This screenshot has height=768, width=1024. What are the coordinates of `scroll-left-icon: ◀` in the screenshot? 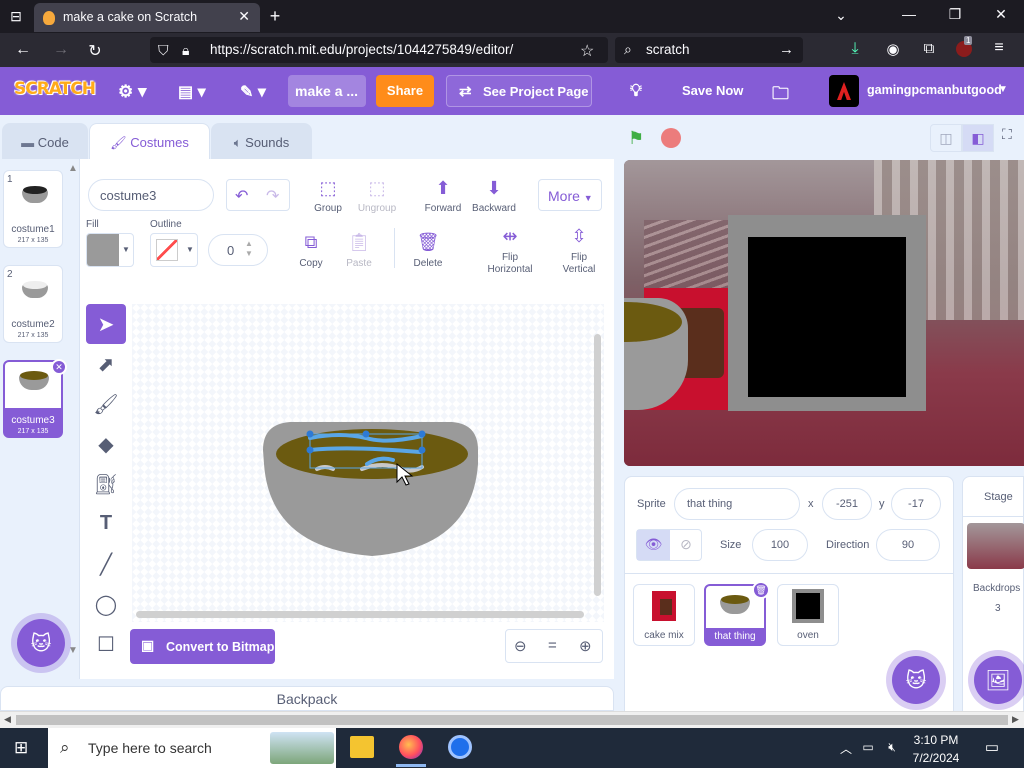 It's located at (7, 719).